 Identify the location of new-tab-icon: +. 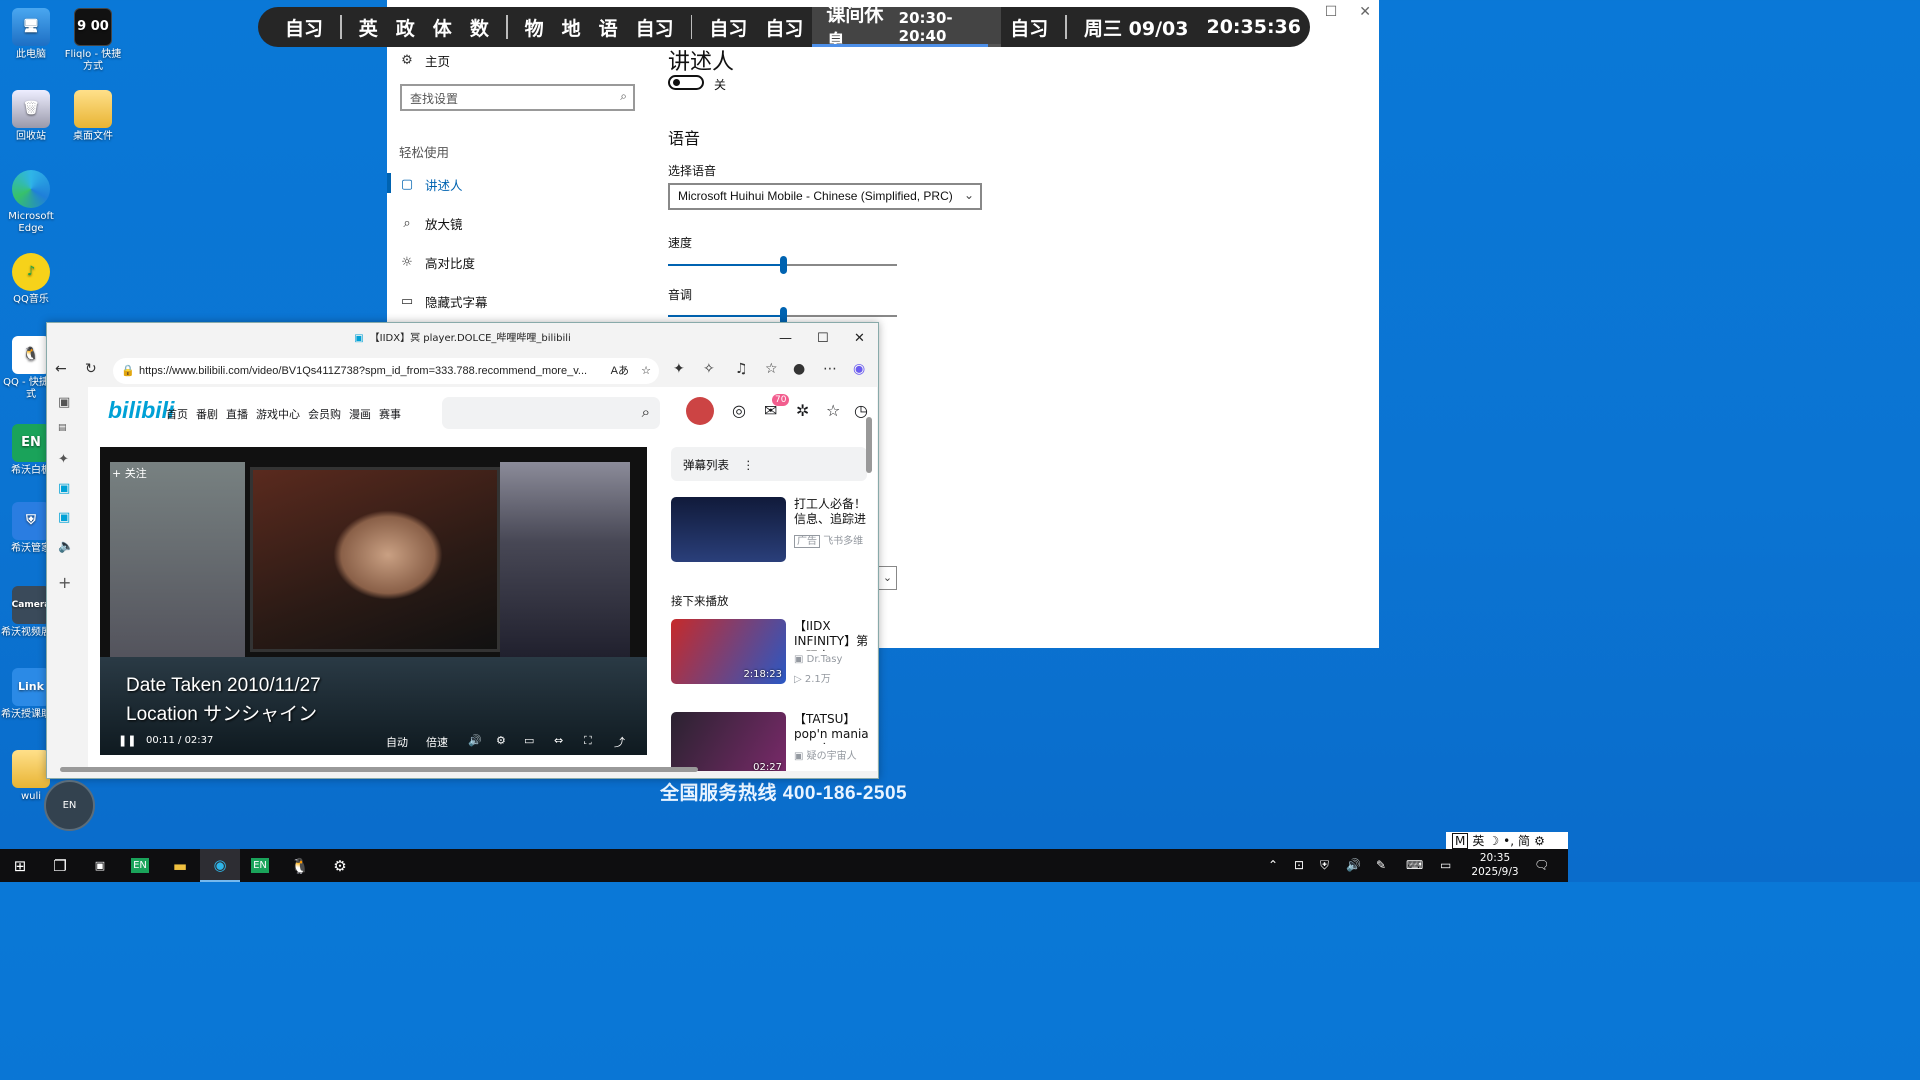
(64, 582).